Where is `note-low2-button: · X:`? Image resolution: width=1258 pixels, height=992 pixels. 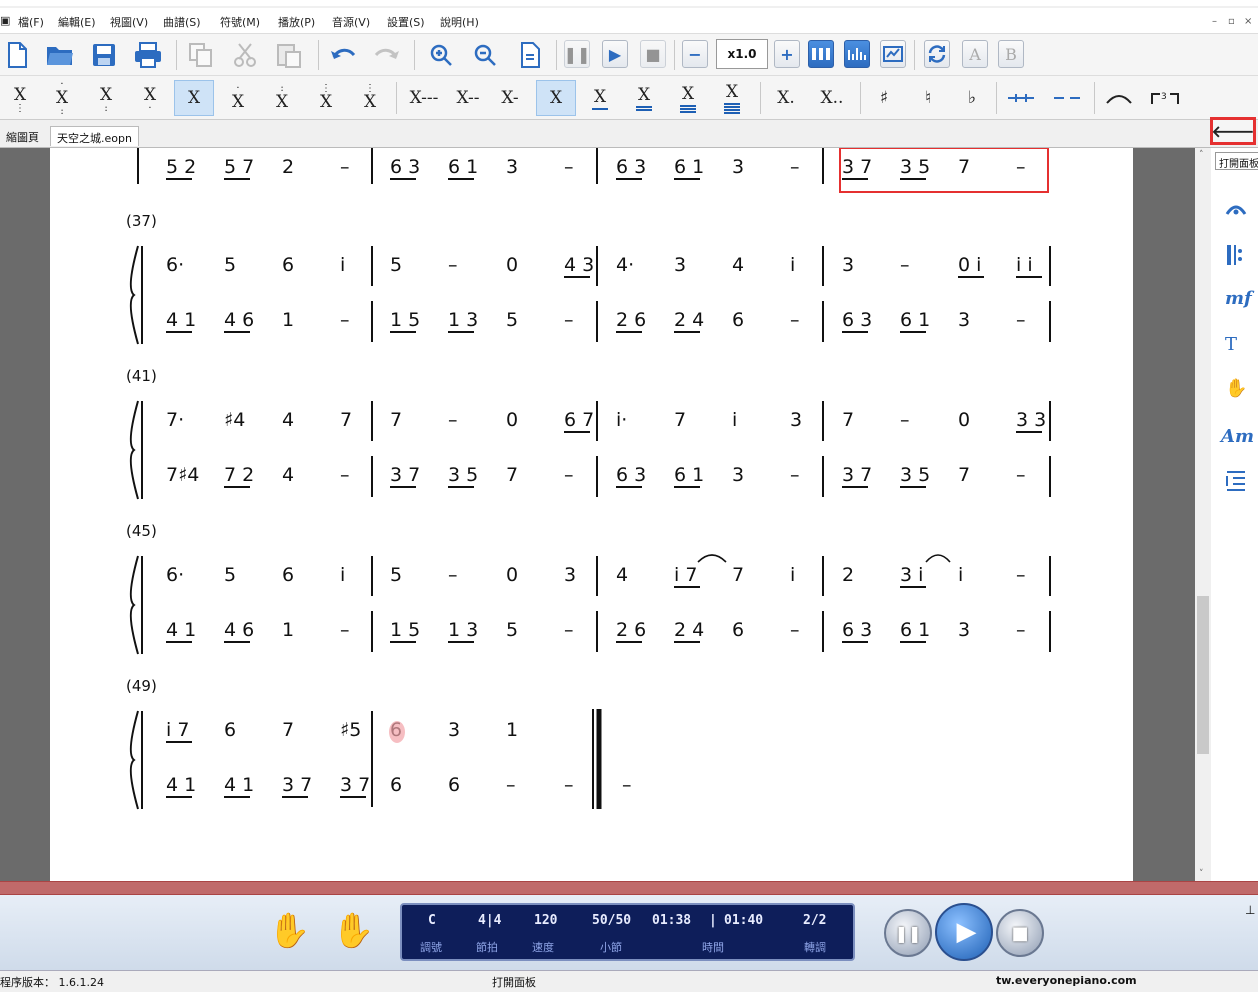
note-low2-button: · X: is located at coordinates (62, 98).